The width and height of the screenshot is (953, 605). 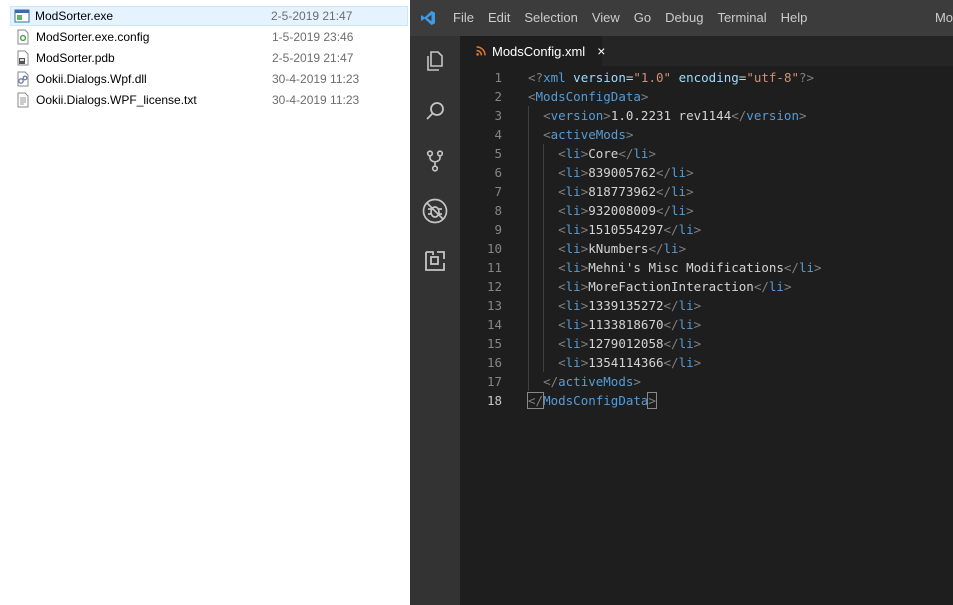 What do you see at coordinates (706, 115) in the screenshot?
I see `code-line: 3 <version>1.0.2231 rev1144</version>` at bounding box center [706, 115].